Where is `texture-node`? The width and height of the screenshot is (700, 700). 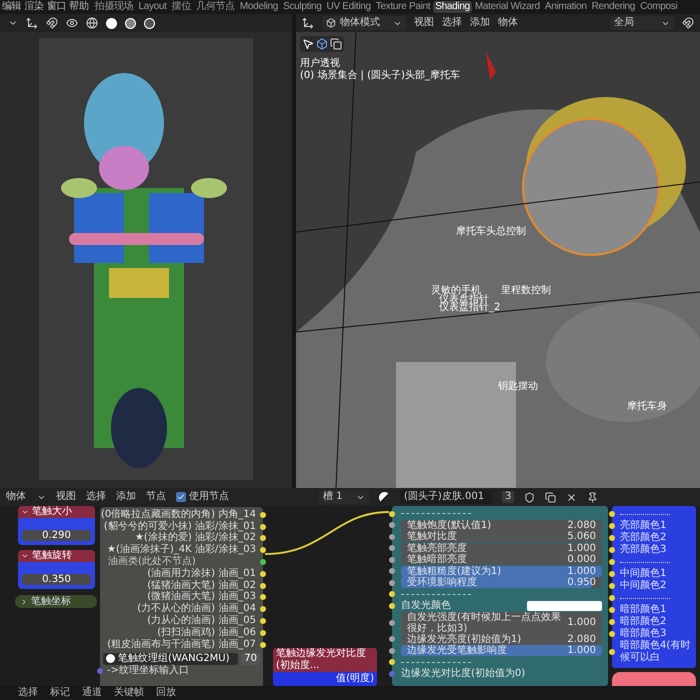 texture-node is located at coordinates (181, 596).